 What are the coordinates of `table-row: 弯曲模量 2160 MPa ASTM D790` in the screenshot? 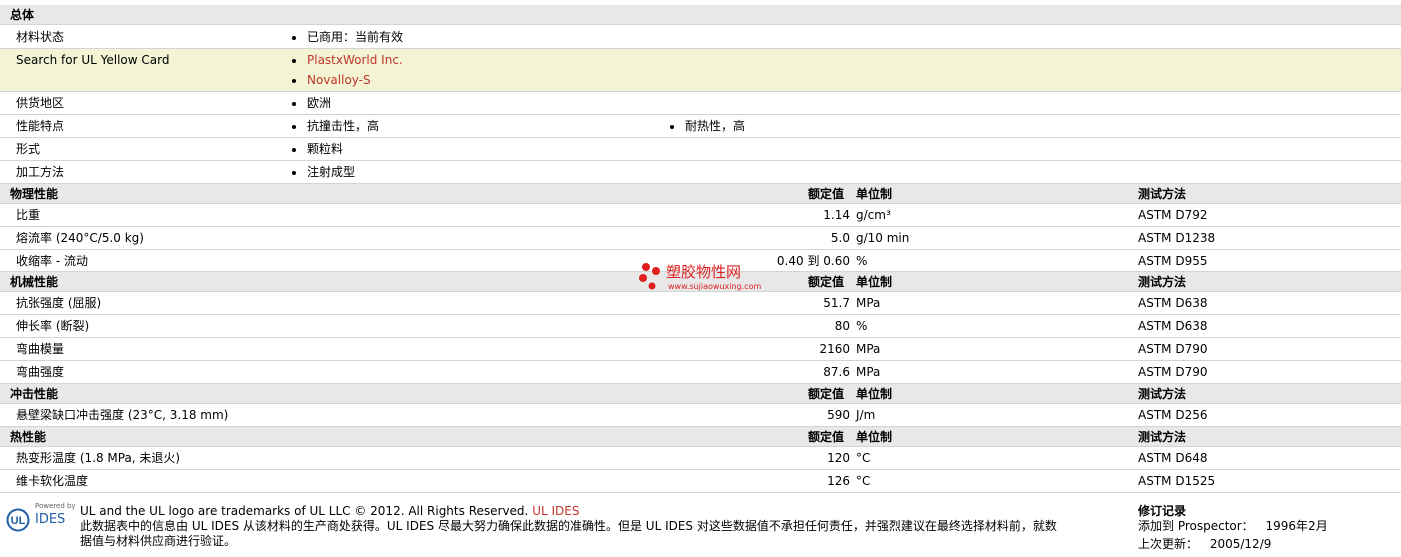 It's located at (700, 349).